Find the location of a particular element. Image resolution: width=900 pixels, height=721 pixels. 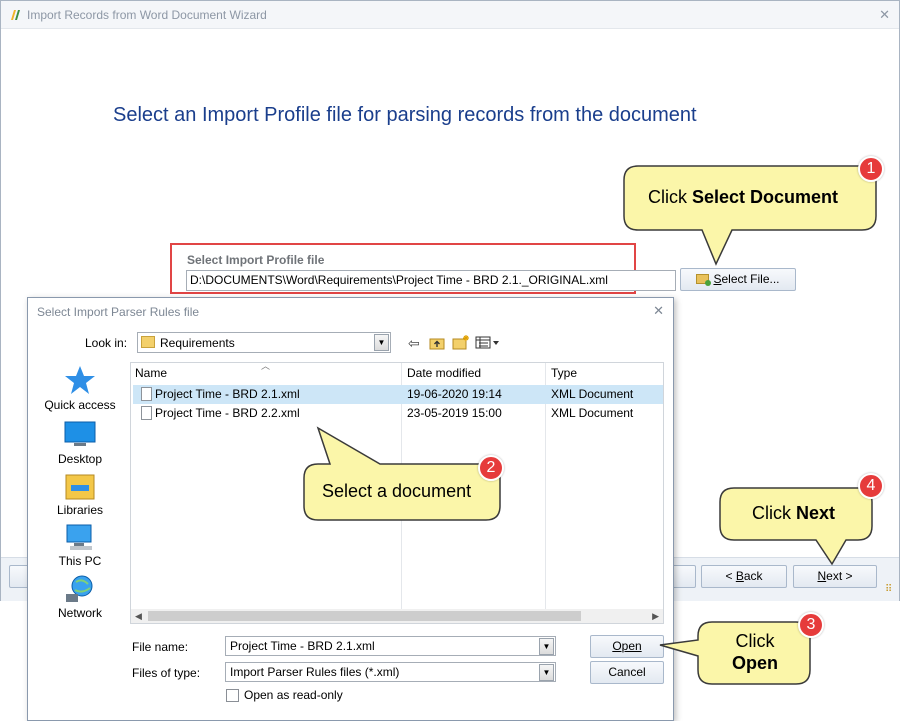

place-quick-access: Quick access is located at coordinates (80, 388).